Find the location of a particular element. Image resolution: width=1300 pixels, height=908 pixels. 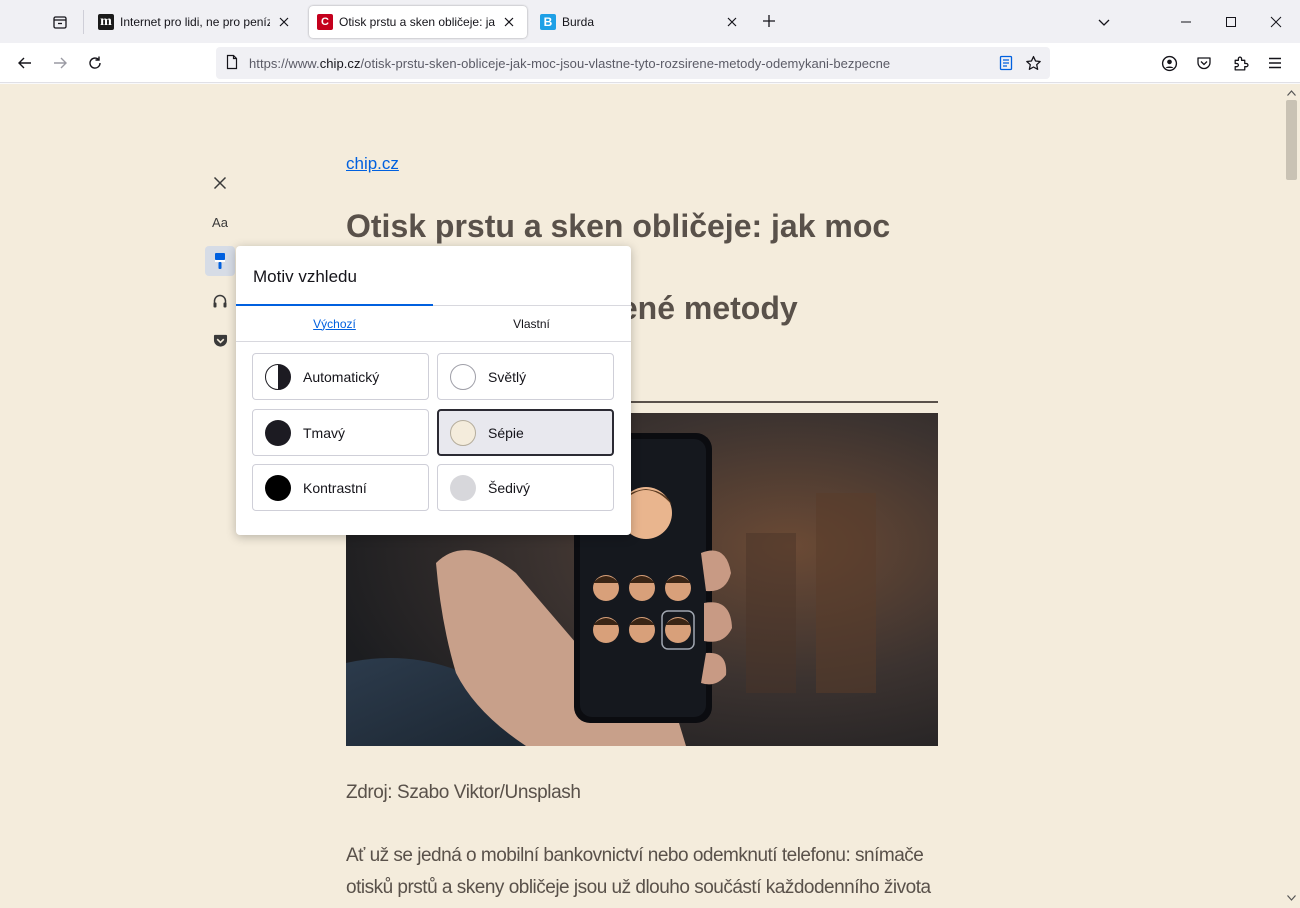

tab-separator is located at coordinates (83, 22).